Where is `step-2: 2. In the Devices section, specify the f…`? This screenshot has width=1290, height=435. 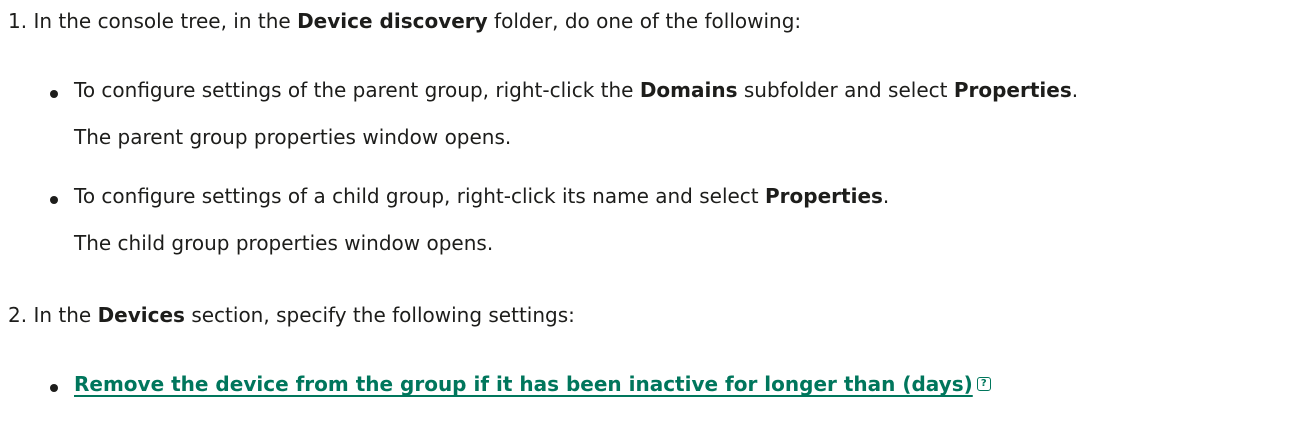 step-2: 2. In the Devices section, specify the f… is located at coordinates (291, 315).